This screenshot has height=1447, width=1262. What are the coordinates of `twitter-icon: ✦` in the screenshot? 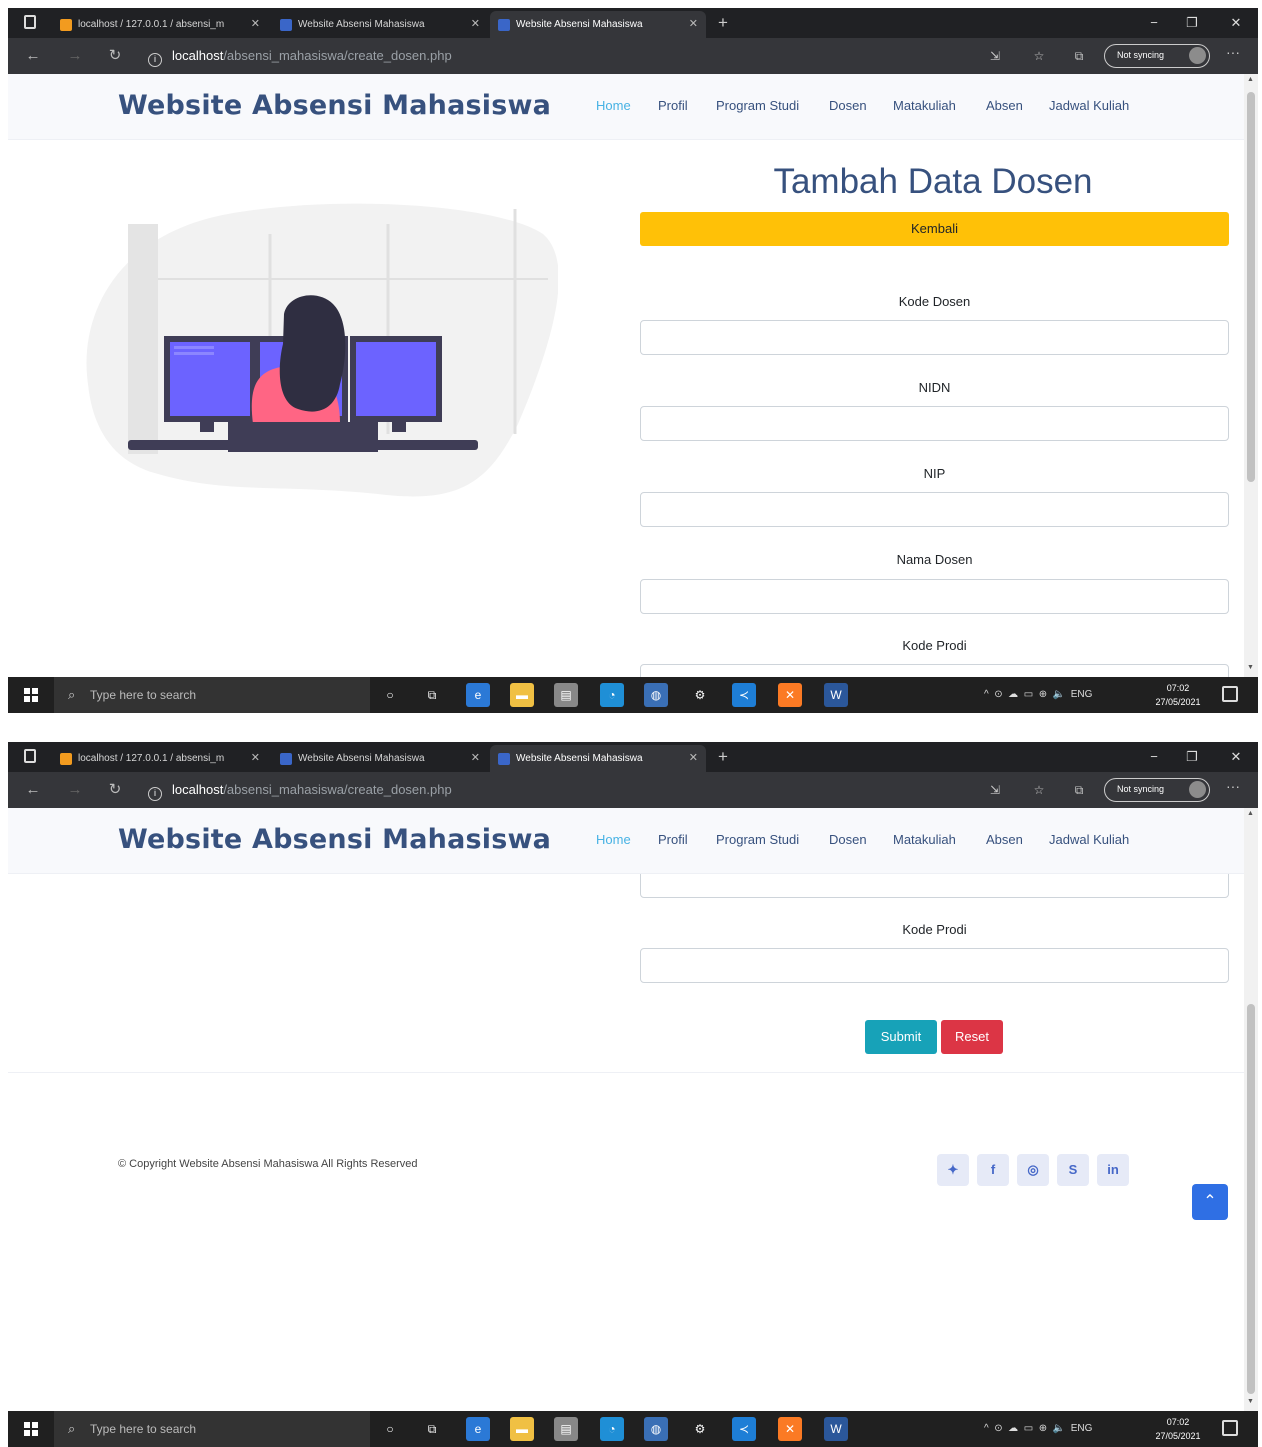 It's located at (953, 1170).